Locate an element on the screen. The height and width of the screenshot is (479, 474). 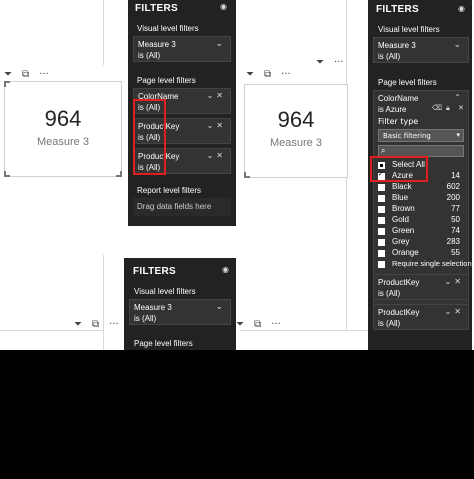
chevron-up-icon: ⌃ is located at coordinates (459, 97).